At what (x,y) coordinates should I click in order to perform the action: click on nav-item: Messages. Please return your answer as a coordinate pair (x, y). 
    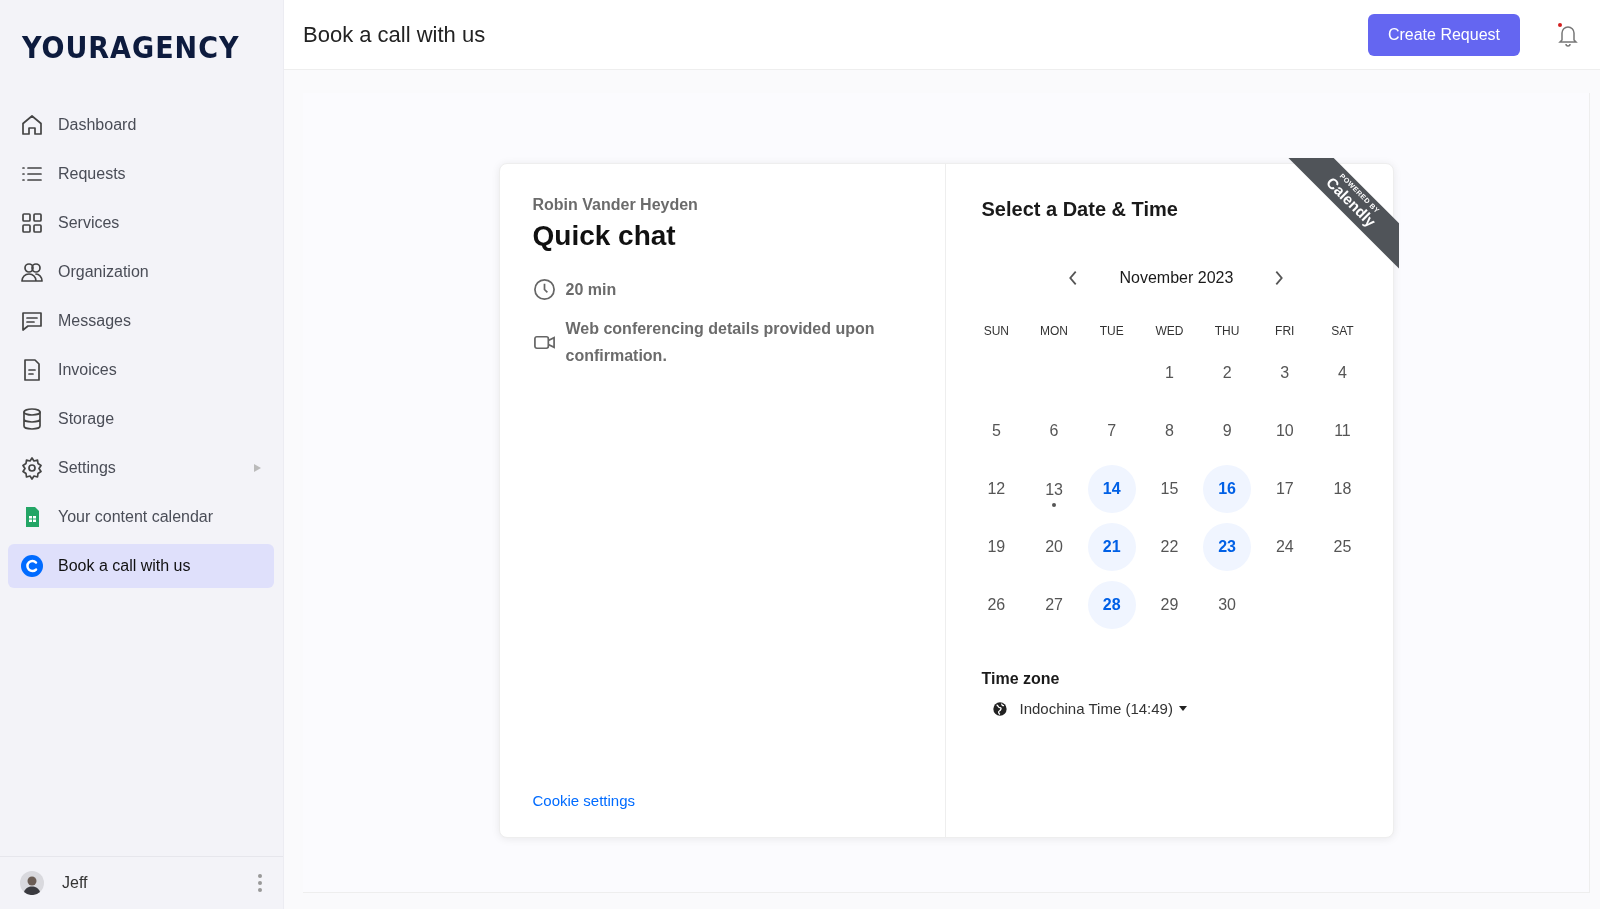
    Looking at the image, I should click on (141, 321).